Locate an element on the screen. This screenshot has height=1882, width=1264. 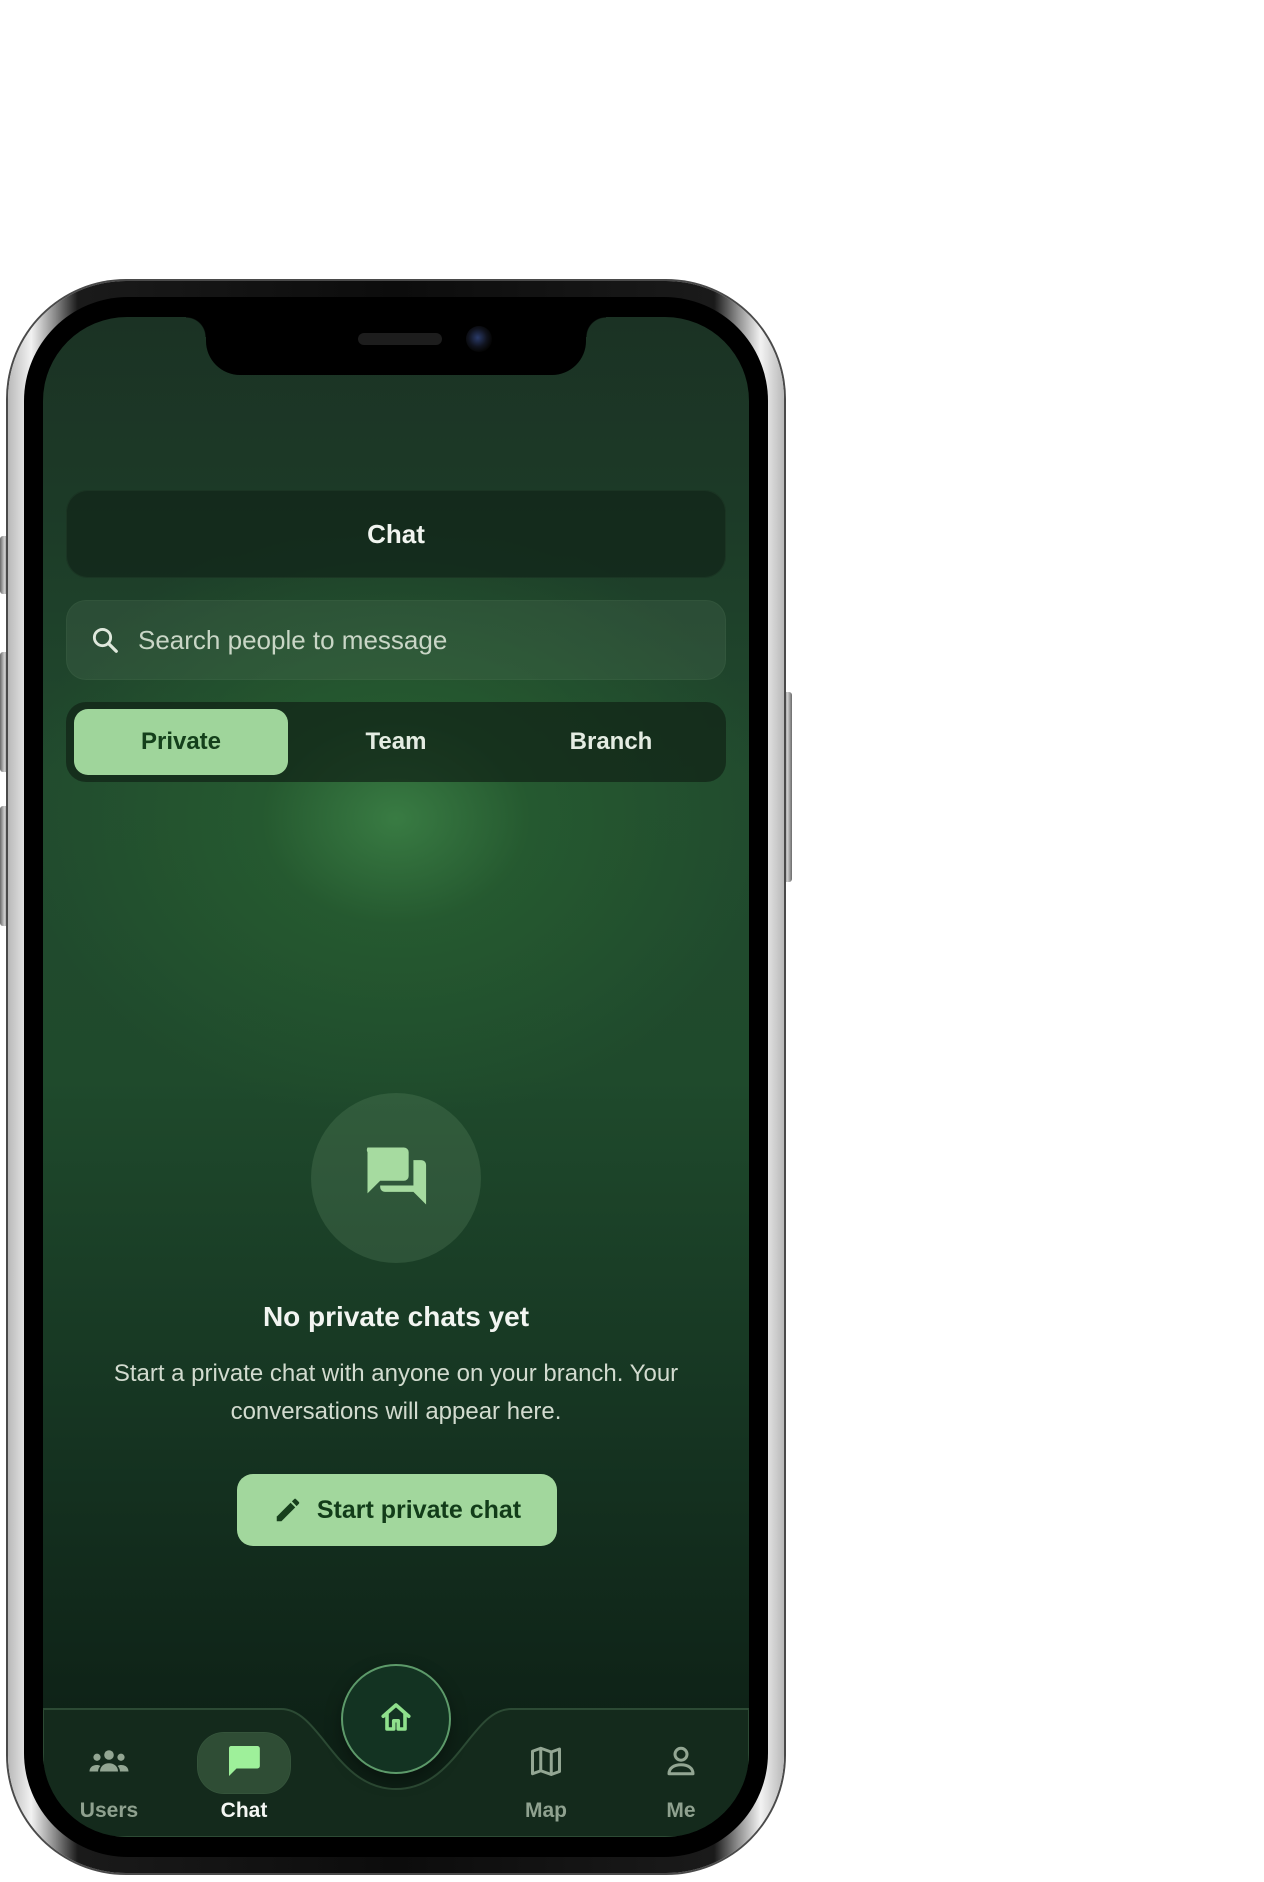
nav-users-icon-wrap is located at coordinates (109, 1763).